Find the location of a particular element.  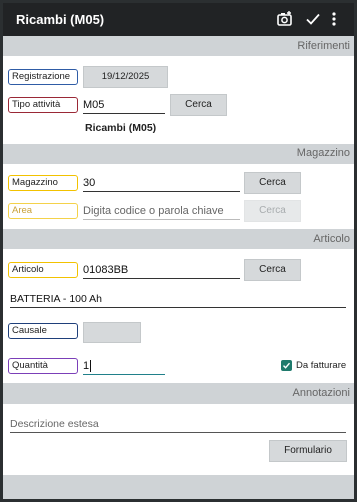

text-cursor is located at coordinates (91, 366).